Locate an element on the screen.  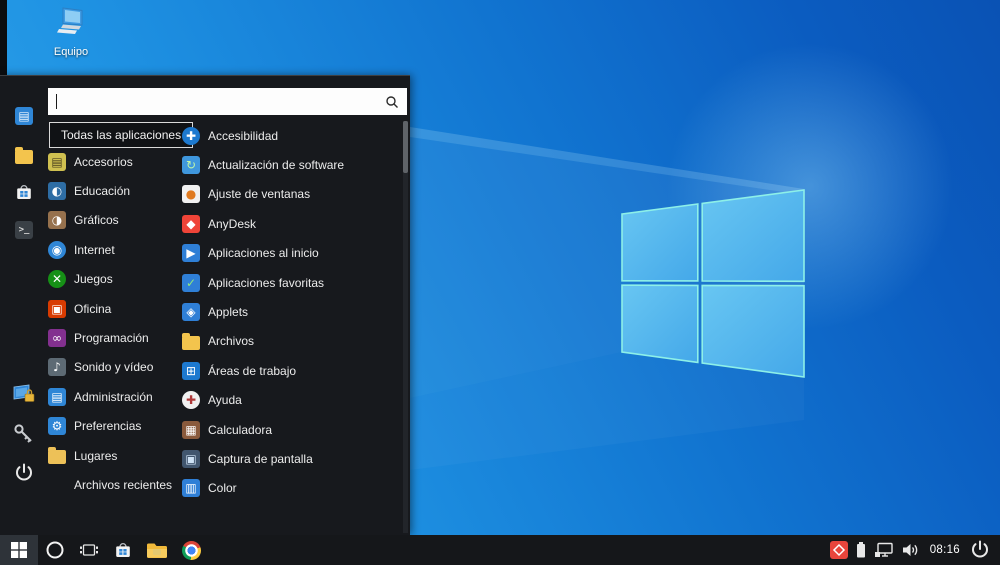
battery-icon is located at coordinates (861, 550).